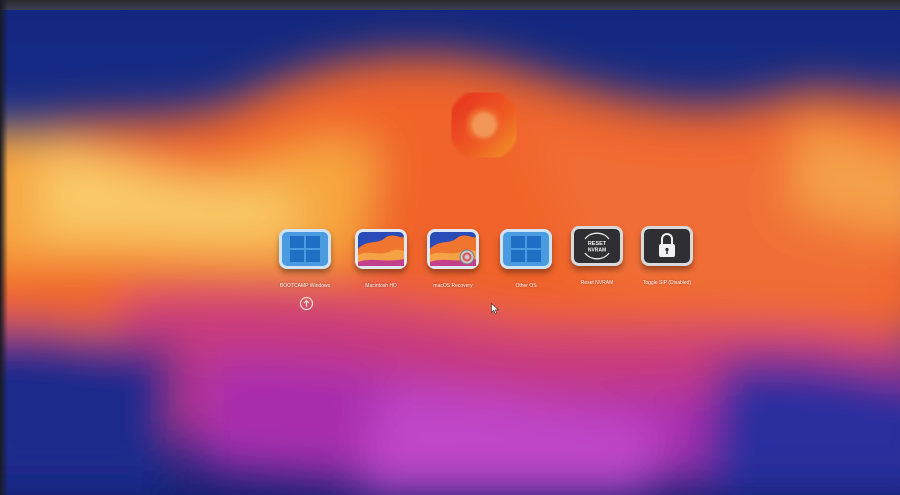 This screenshot has height=495, width=900. What do you see at coordinates (306, 303) in the screenshot?
I see `power-arrow-icon` at bounding box center [306, 303].